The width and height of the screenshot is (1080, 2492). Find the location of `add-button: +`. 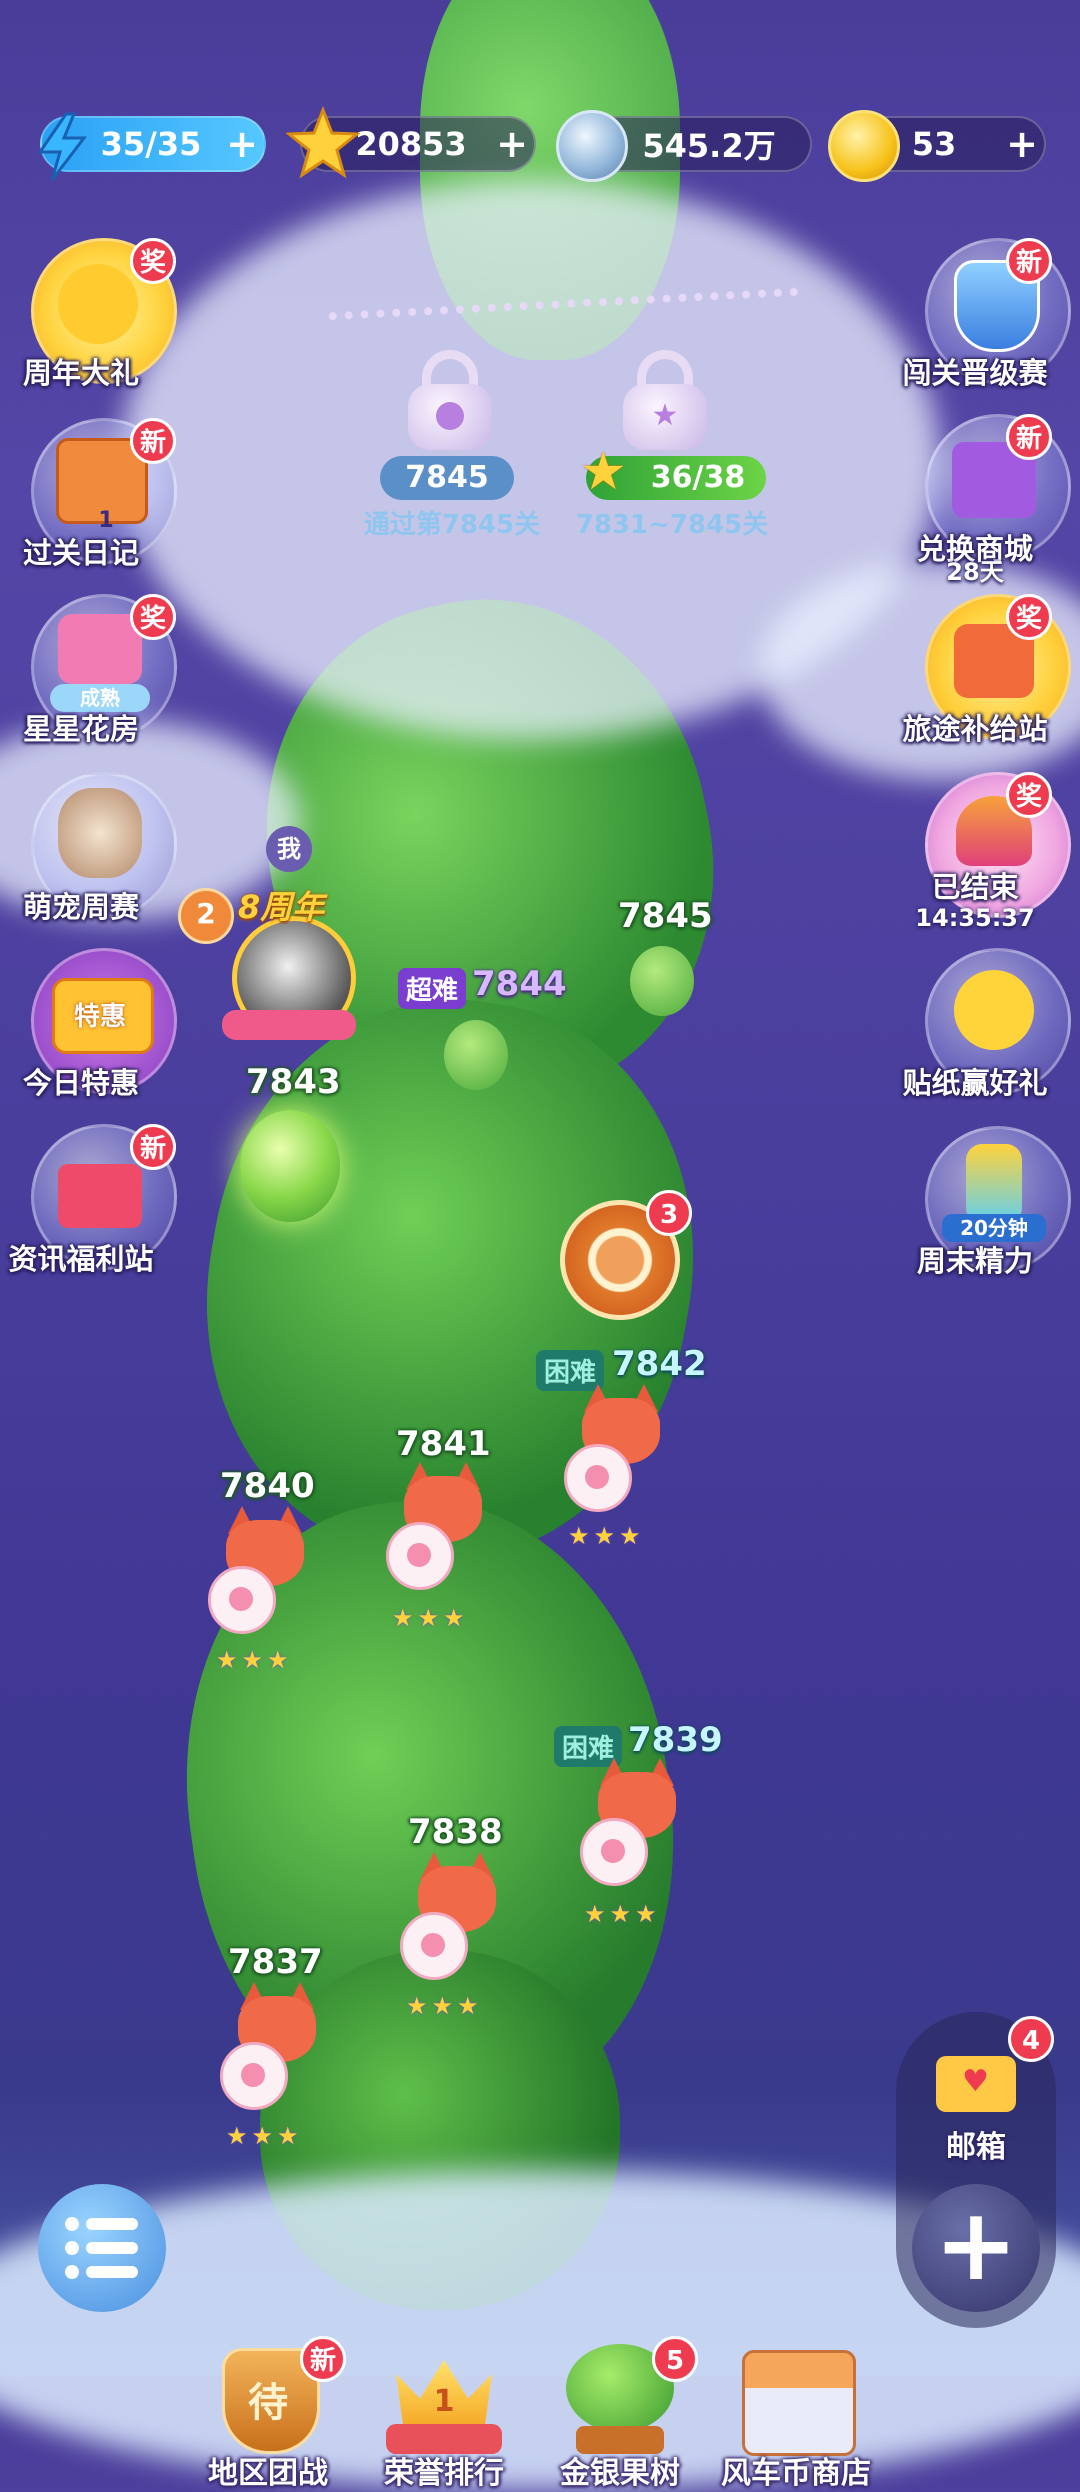

add-button: + is located at coordinates (976, 2248).